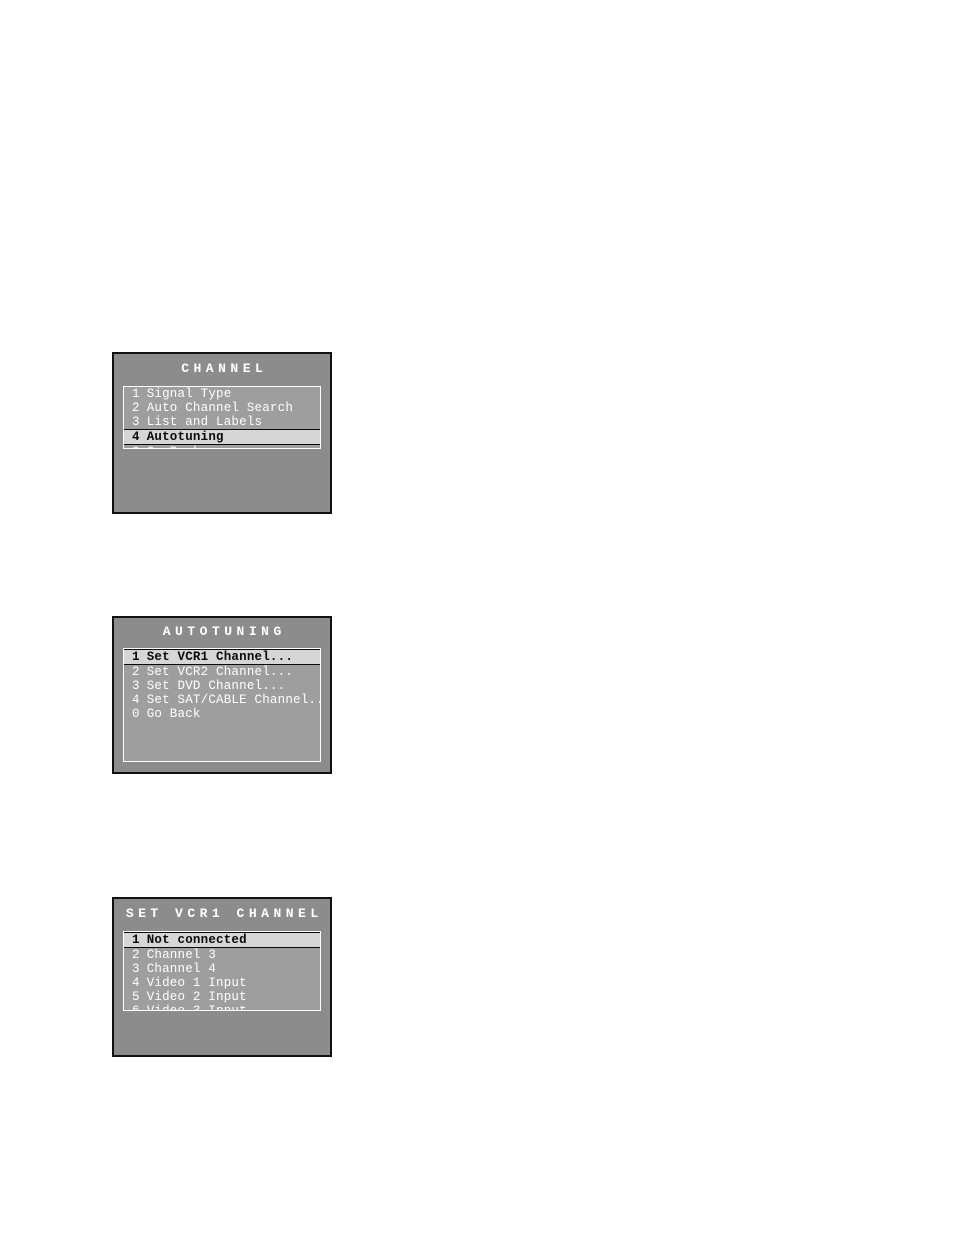 This screenshot has width=954, height=1235. I want to click on menu-item-label: List and Labels, so click(204, 421).